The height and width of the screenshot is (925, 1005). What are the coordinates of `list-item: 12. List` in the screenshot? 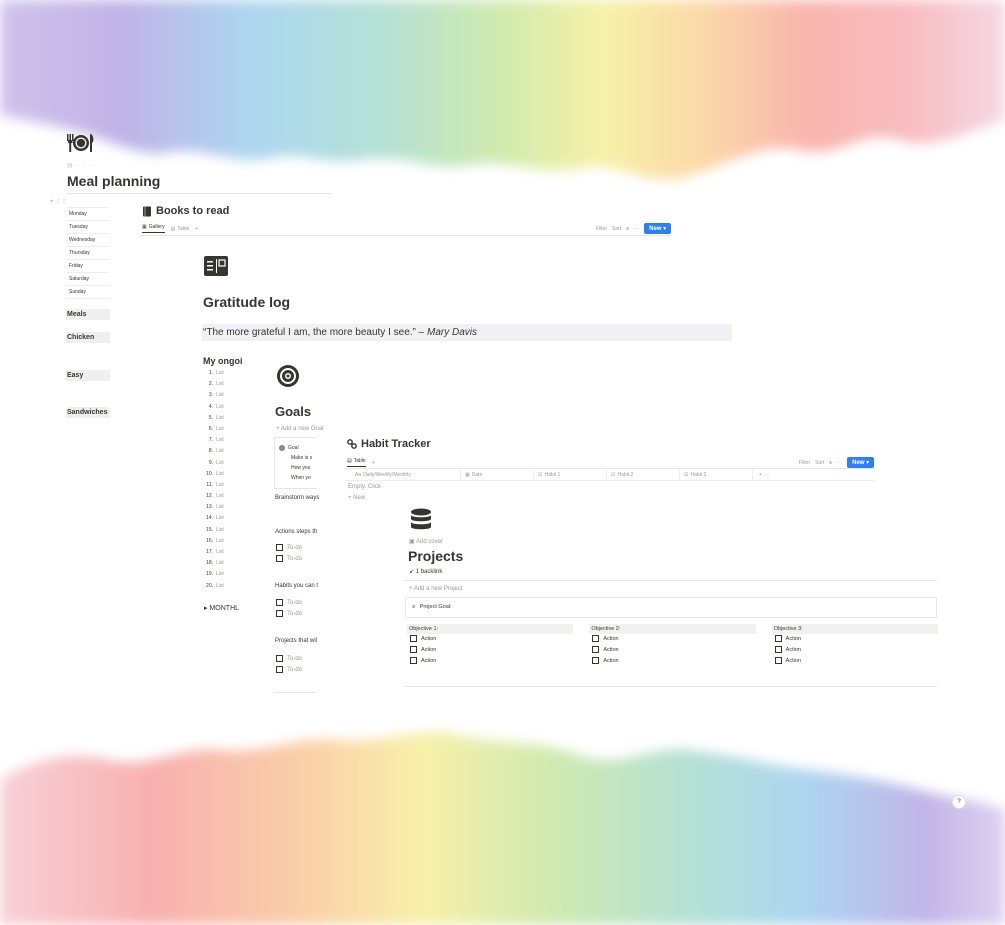 It's located at (223, 496).